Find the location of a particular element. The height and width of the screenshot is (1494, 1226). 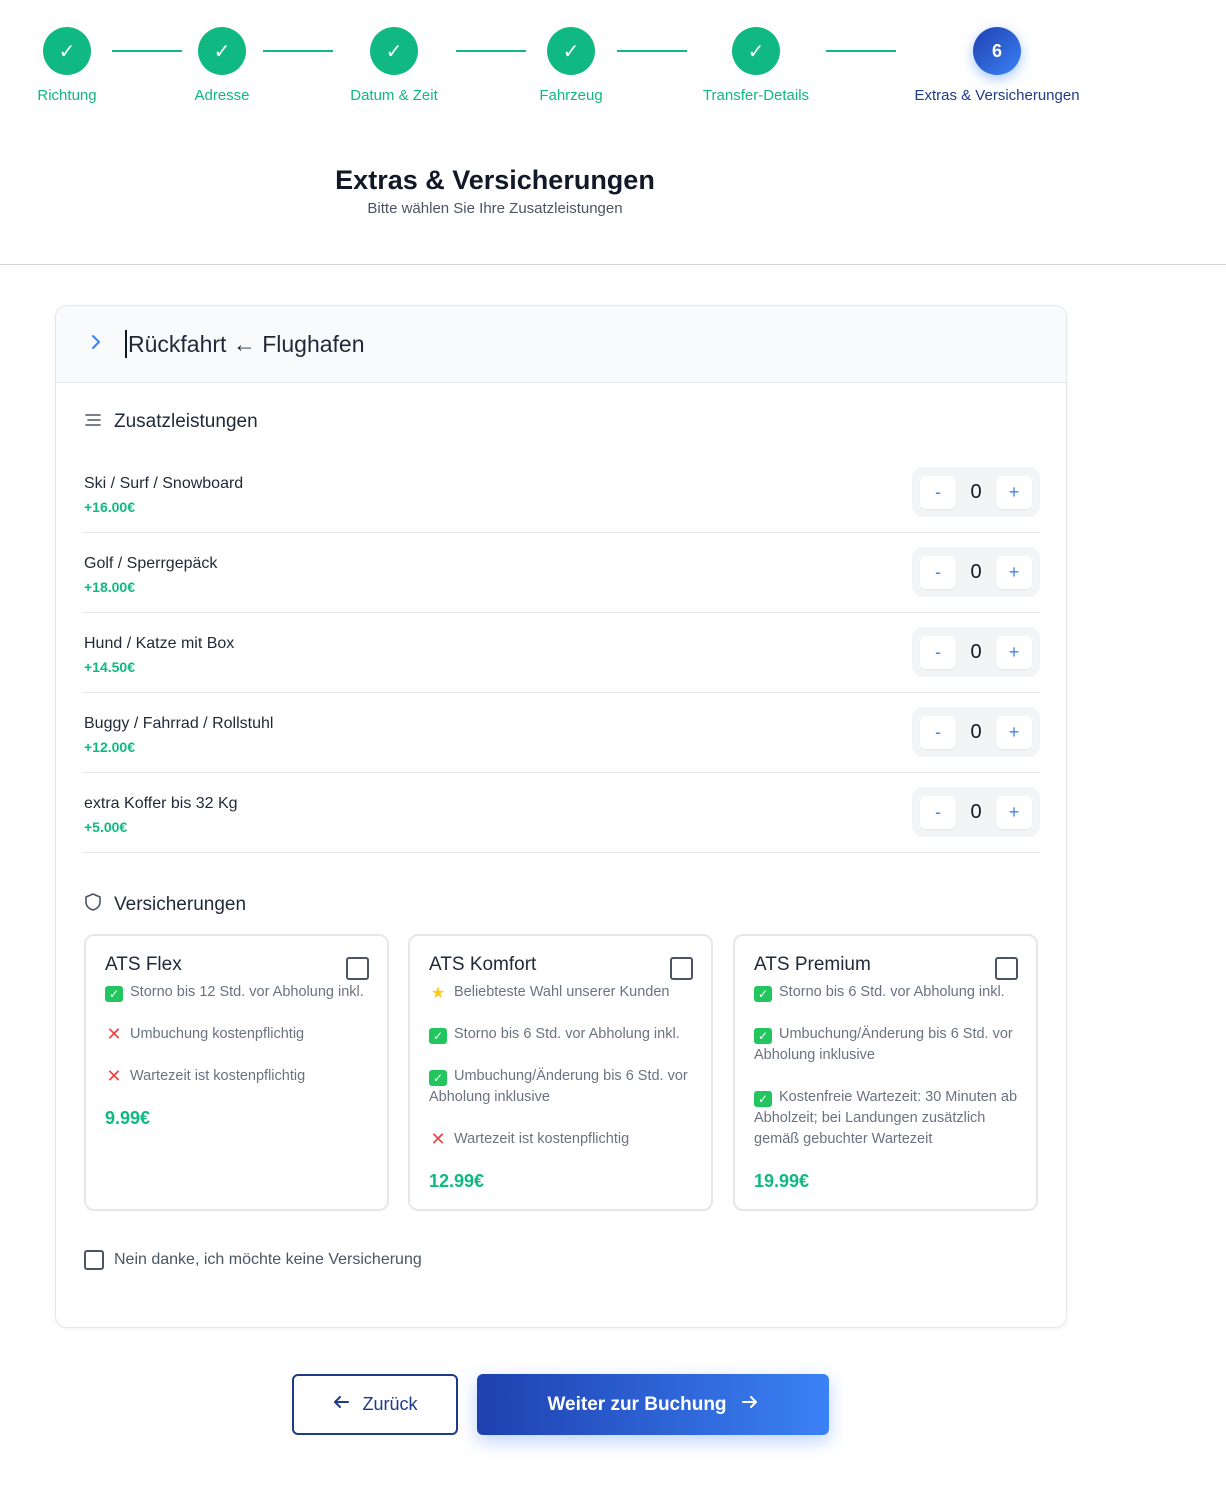

shield-icon is located at coordinates (99, 904).